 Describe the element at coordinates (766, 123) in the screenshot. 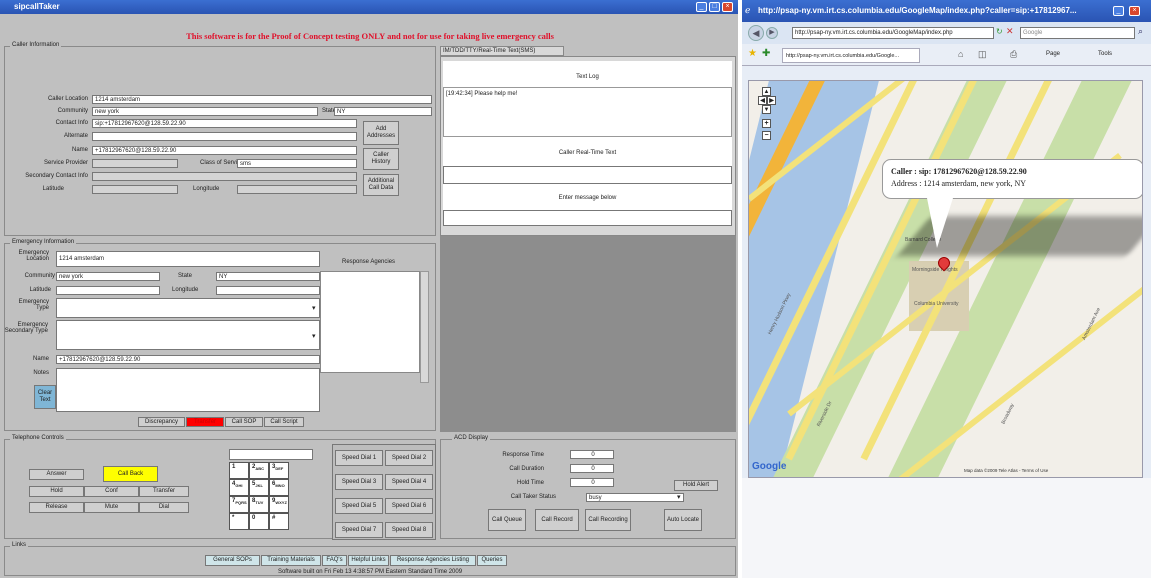

I see `zoom-in-icon: +` at that location.